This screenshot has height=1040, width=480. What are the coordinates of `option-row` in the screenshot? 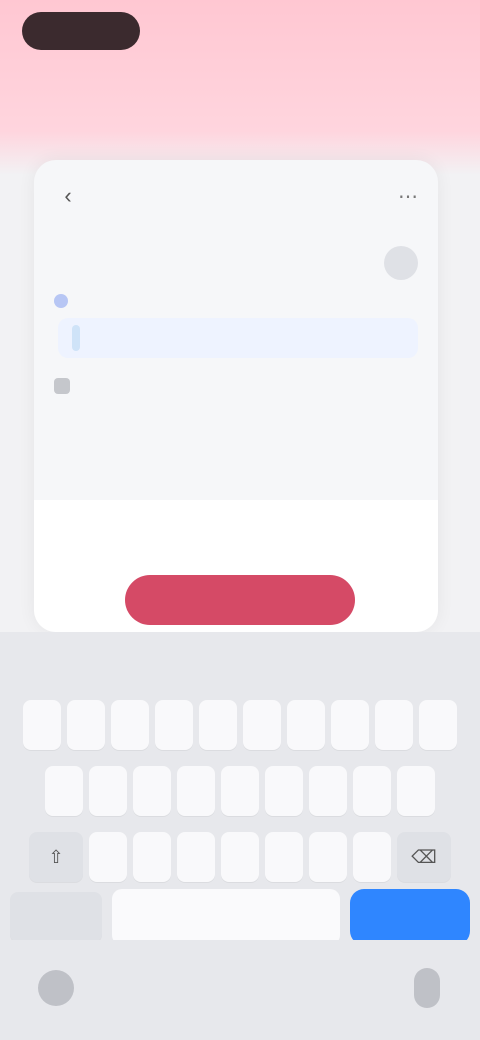 It's located at (236, 386).